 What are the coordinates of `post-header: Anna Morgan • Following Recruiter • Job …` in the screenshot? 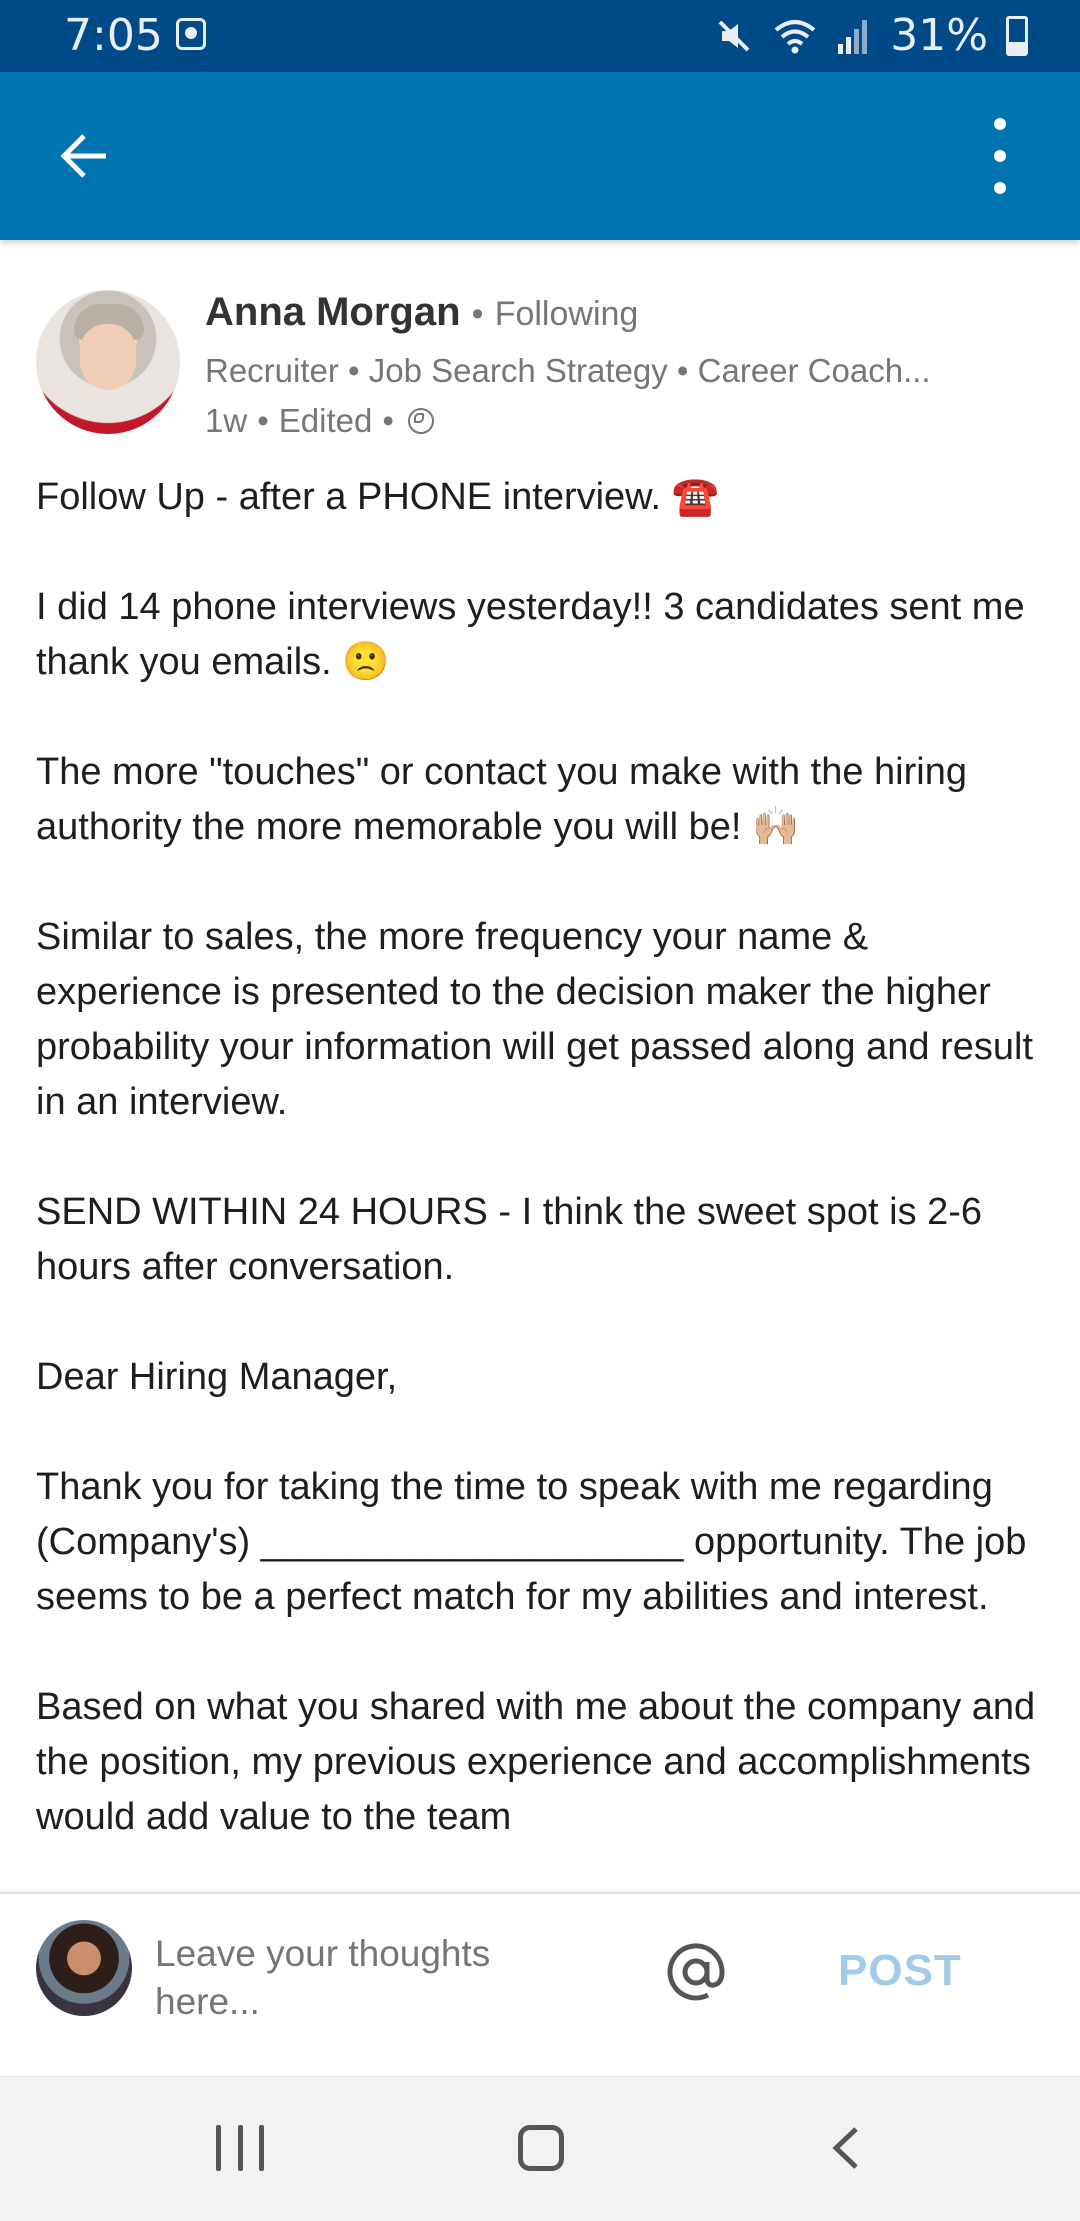 It's located at (541, 370).